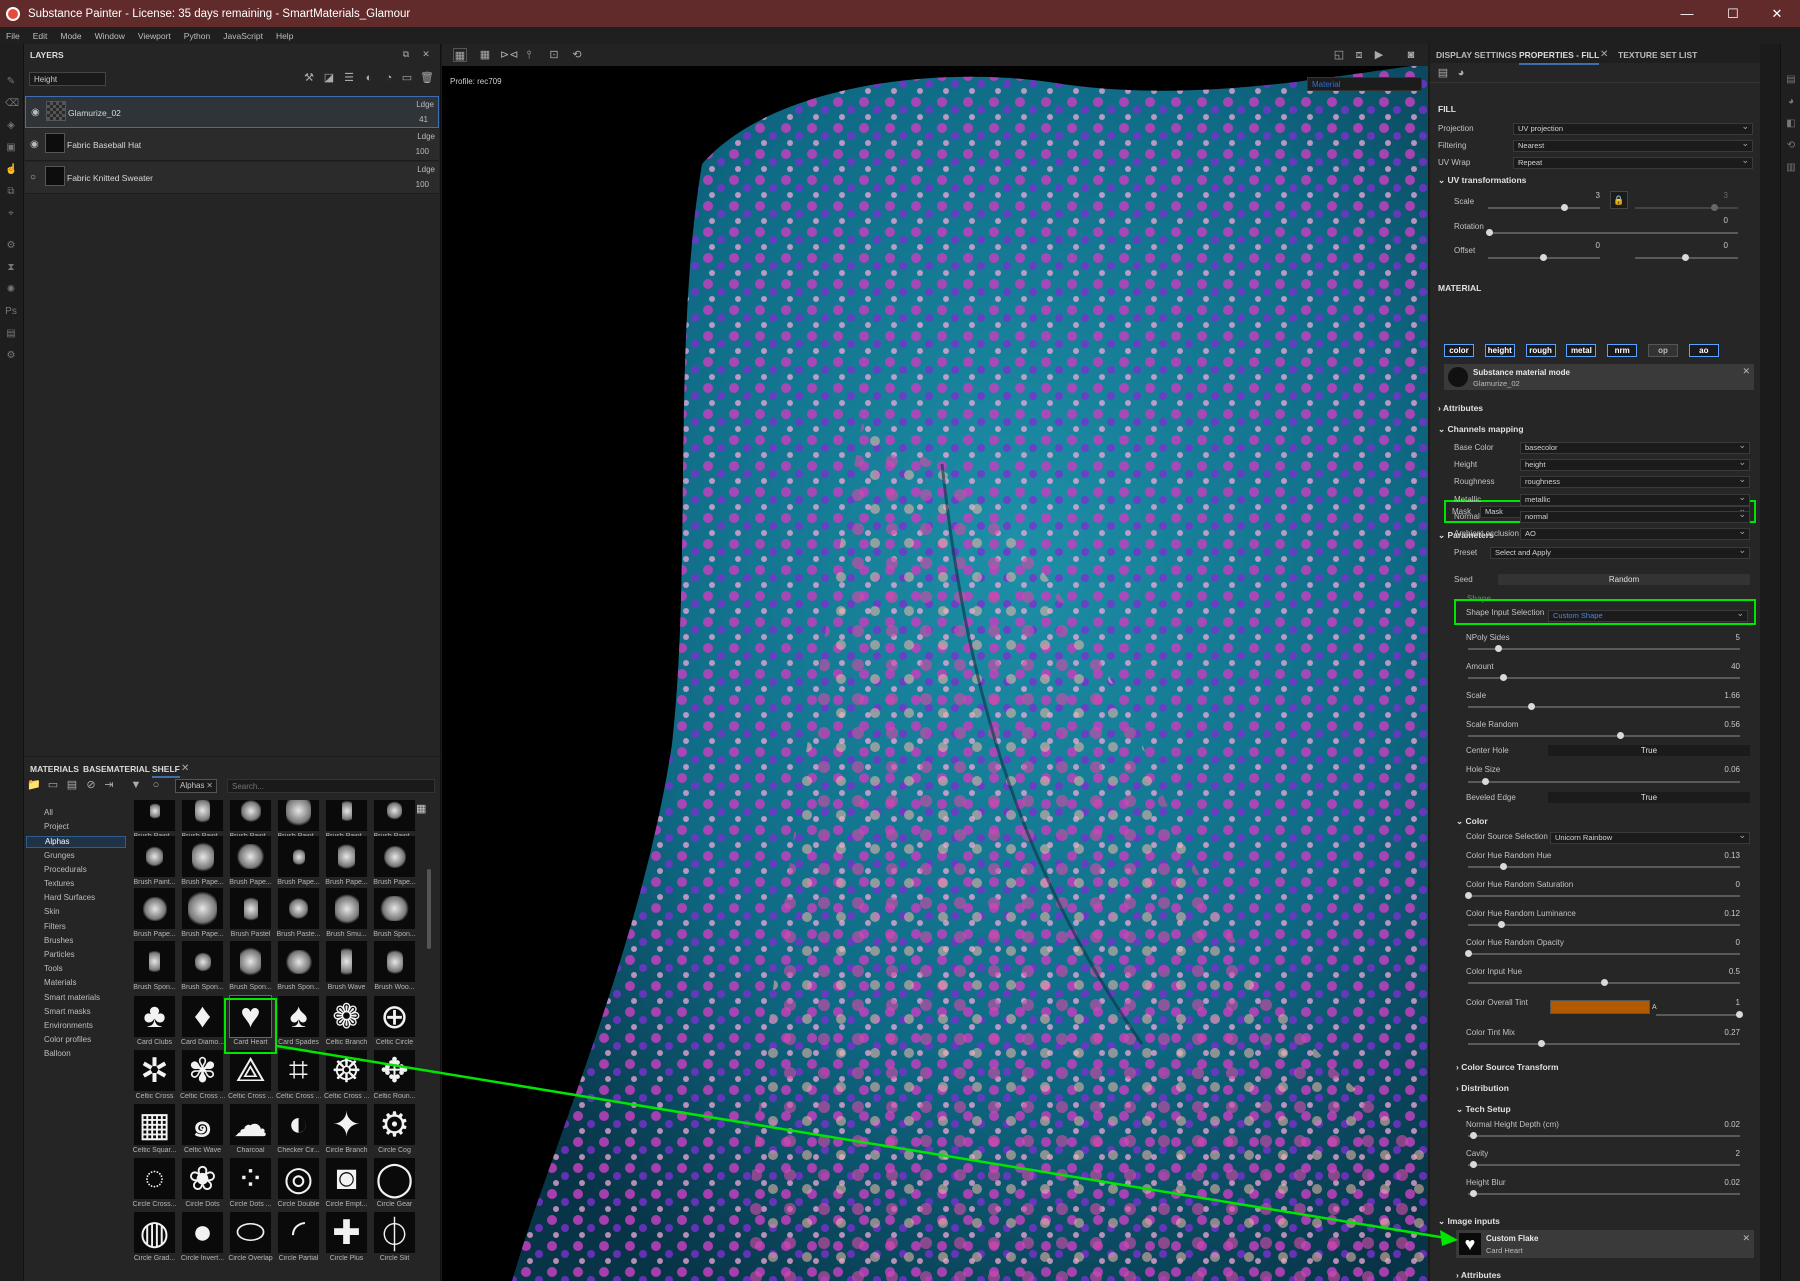  I want to click on shape-param-value: 5, so click(1720, 637).